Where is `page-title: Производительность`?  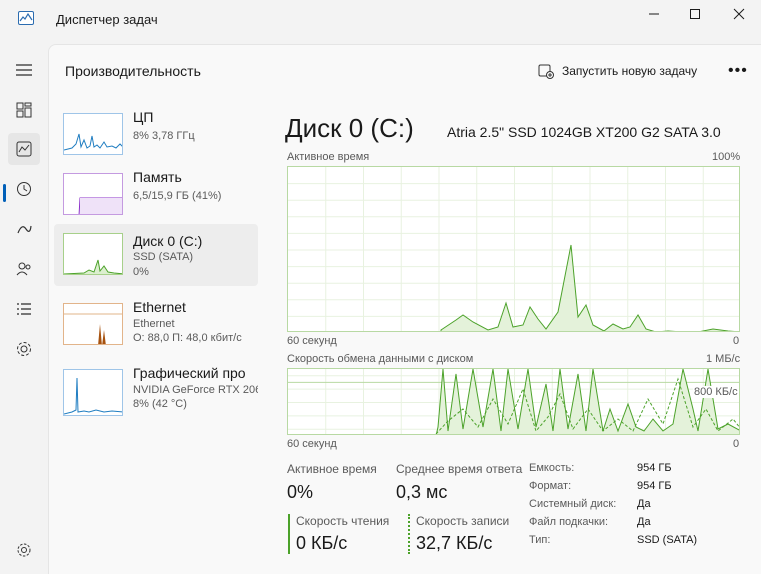
page-title: Производительность is located at coordinates (133, 71).